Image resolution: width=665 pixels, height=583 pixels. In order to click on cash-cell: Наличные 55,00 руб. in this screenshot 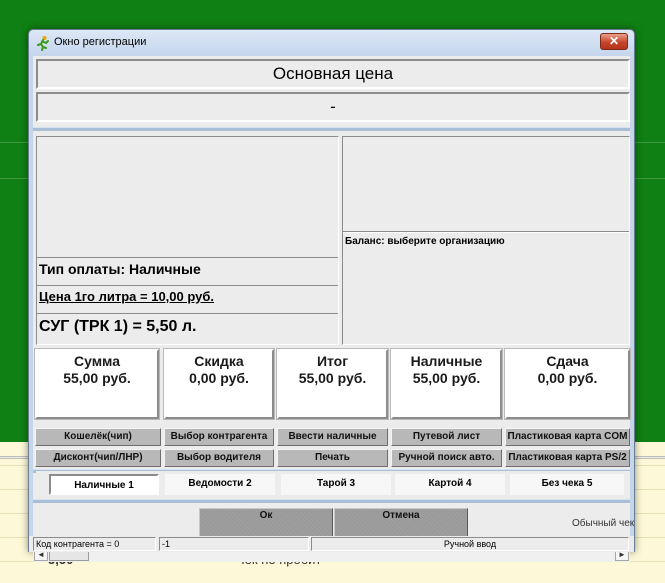, I will do `click(446, 384)`.